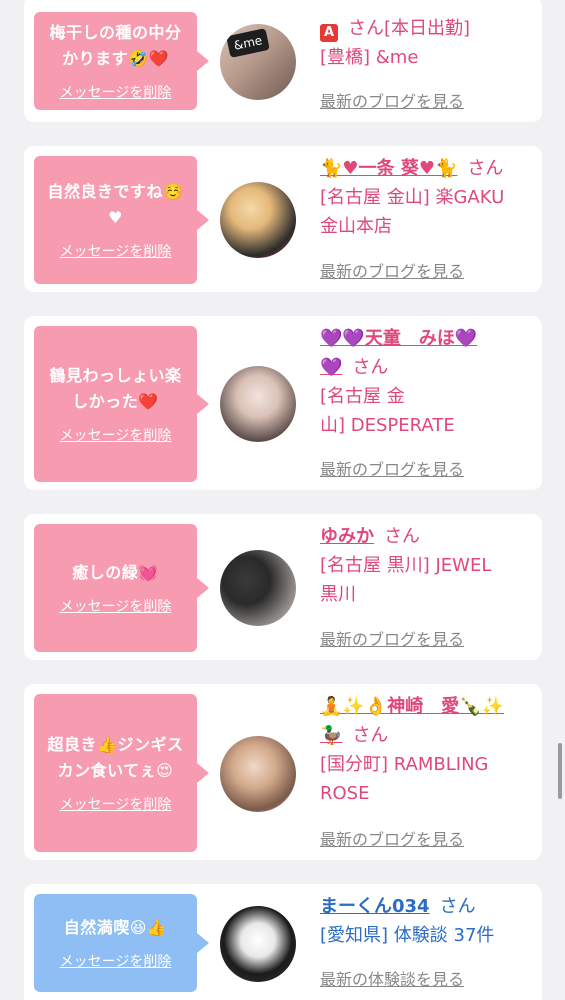 The height and width of the screenshot is (1000, 565). What do you see at coordinates (369, 57) in the screenshot?
I see `shop-info: [豊橋] &me` at bounding box center [369, 57].